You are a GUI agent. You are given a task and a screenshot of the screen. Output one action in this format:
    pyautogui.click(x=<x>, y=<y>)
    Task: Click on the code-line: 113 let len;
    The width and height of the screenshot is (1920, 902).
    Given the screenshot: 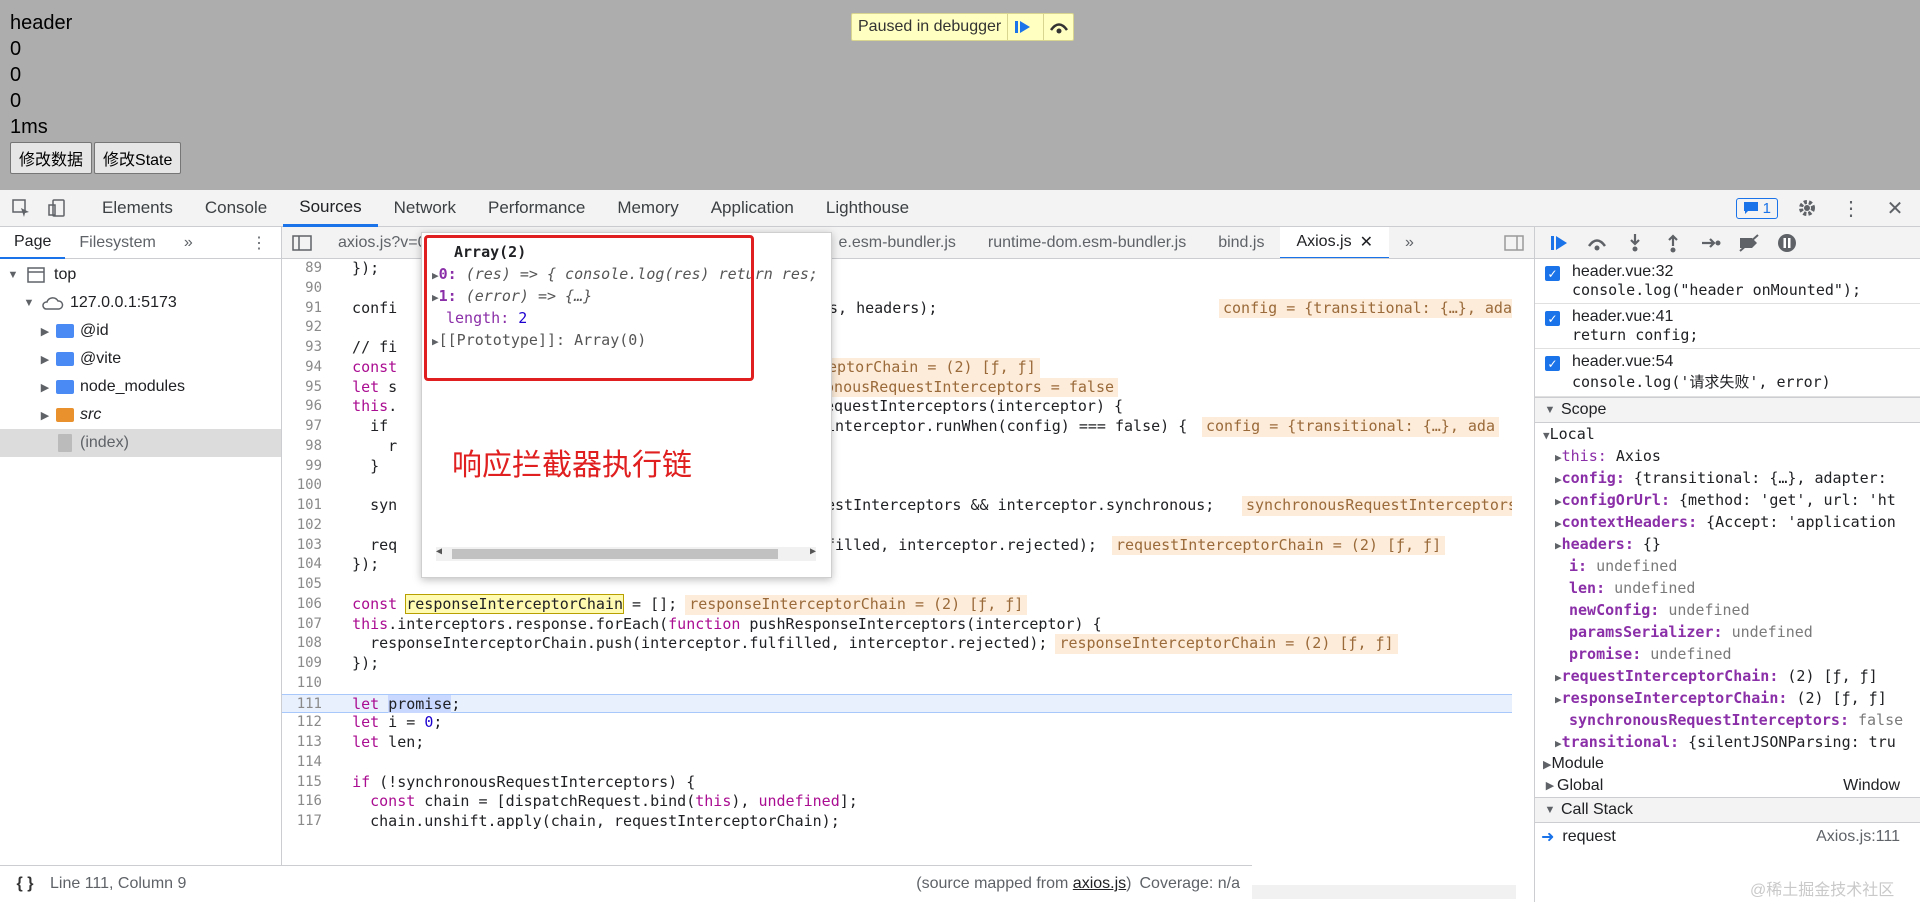 What is the action you would take?
    pyautogui.click(x=897, y=743)
    